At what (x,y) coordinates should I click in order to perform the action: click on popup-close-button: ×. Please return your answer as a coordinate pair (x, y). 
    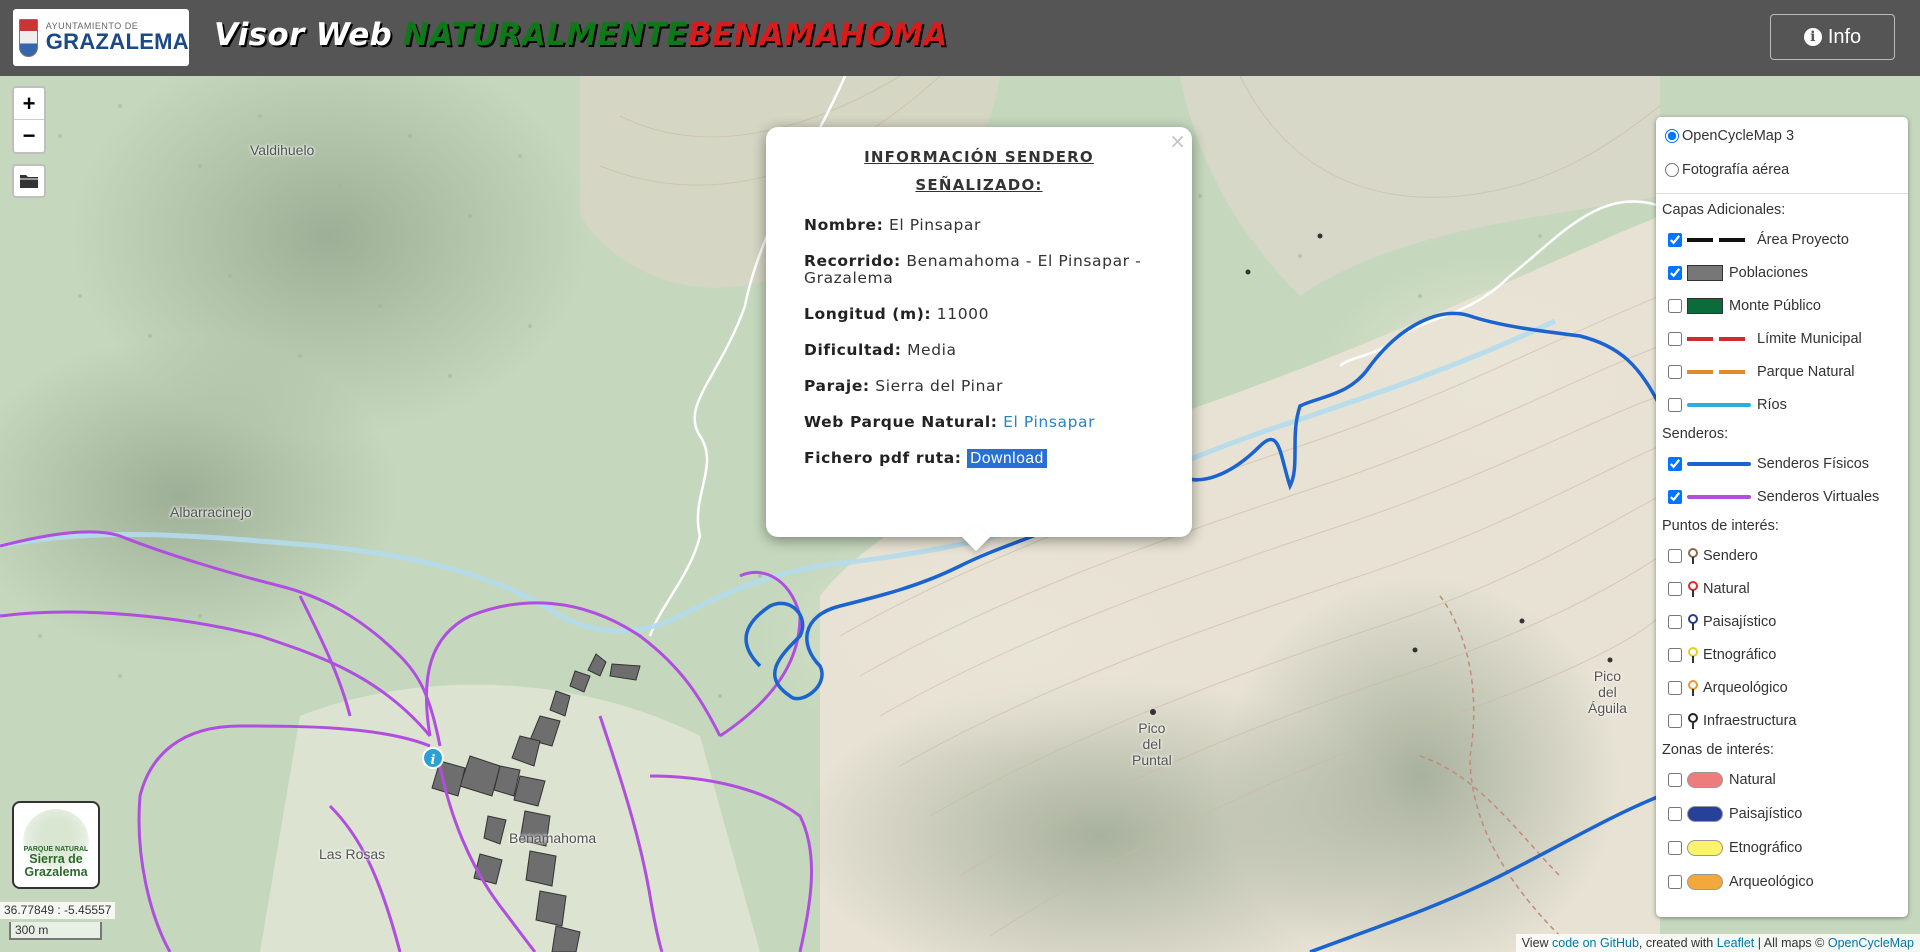
    Looking at the image, I should click on (1177, 141).